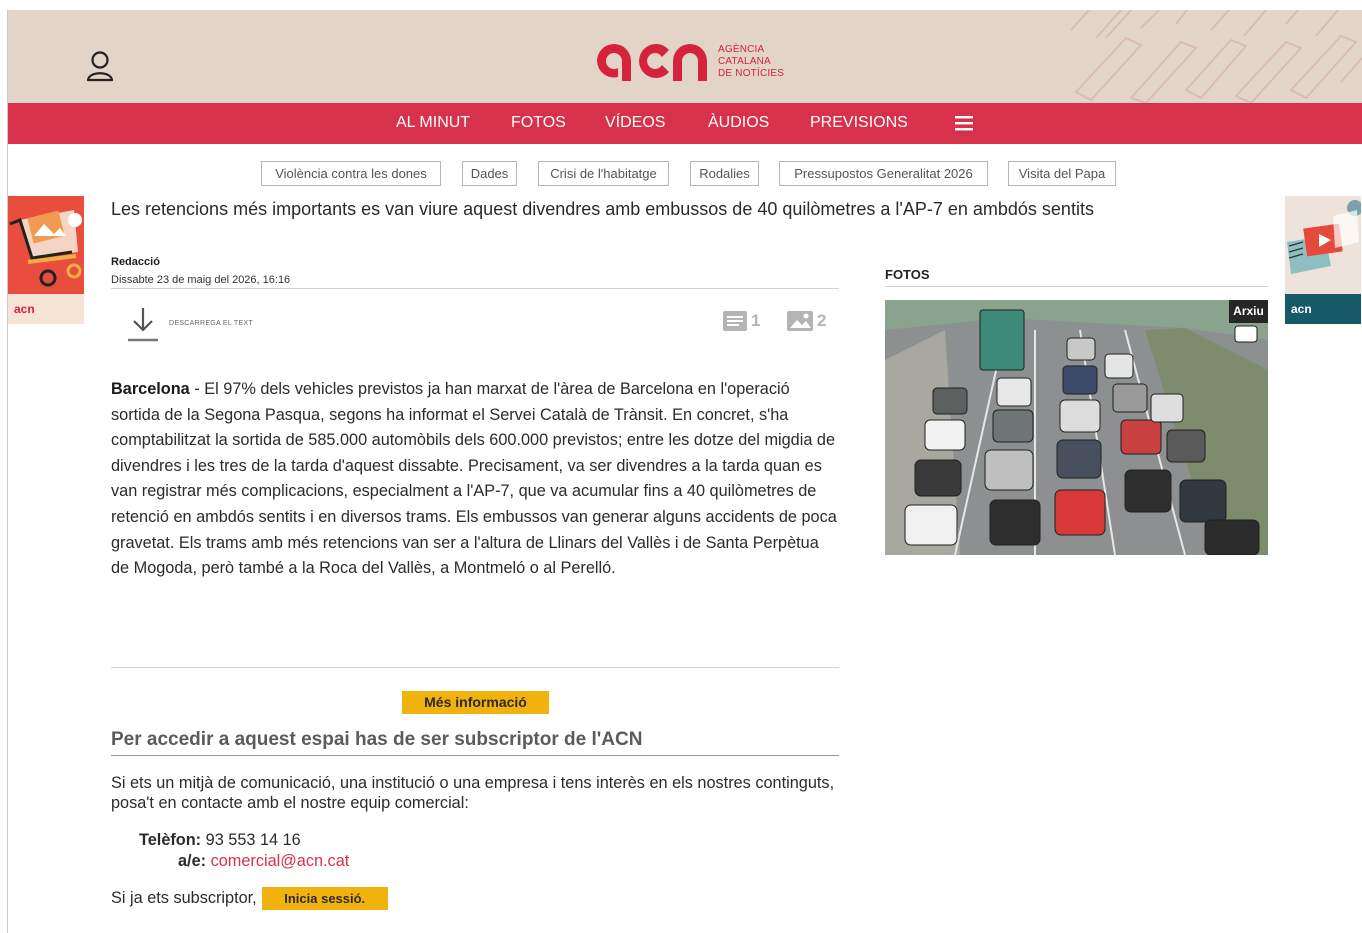 This screenshot has height=933, width=1362. I want to click on nav-videos: VÍDEOS, so click(635, 123).